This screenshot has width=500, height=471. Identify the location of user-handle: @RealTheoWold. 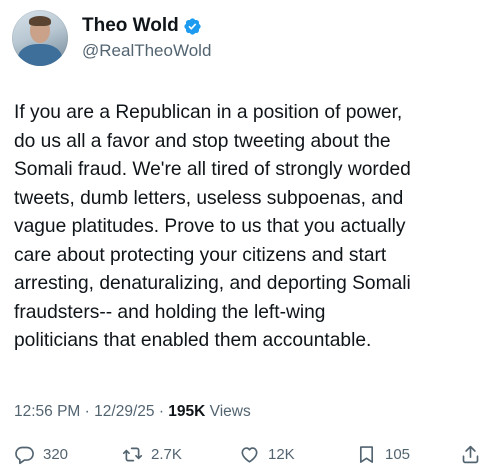
(146, 51).